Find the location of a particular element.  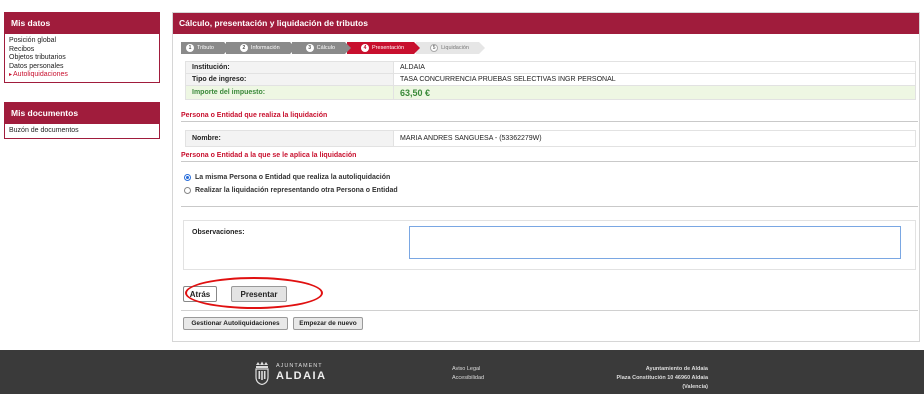

mis-datos-title: Mis datos is located at coordinates (82, 23).